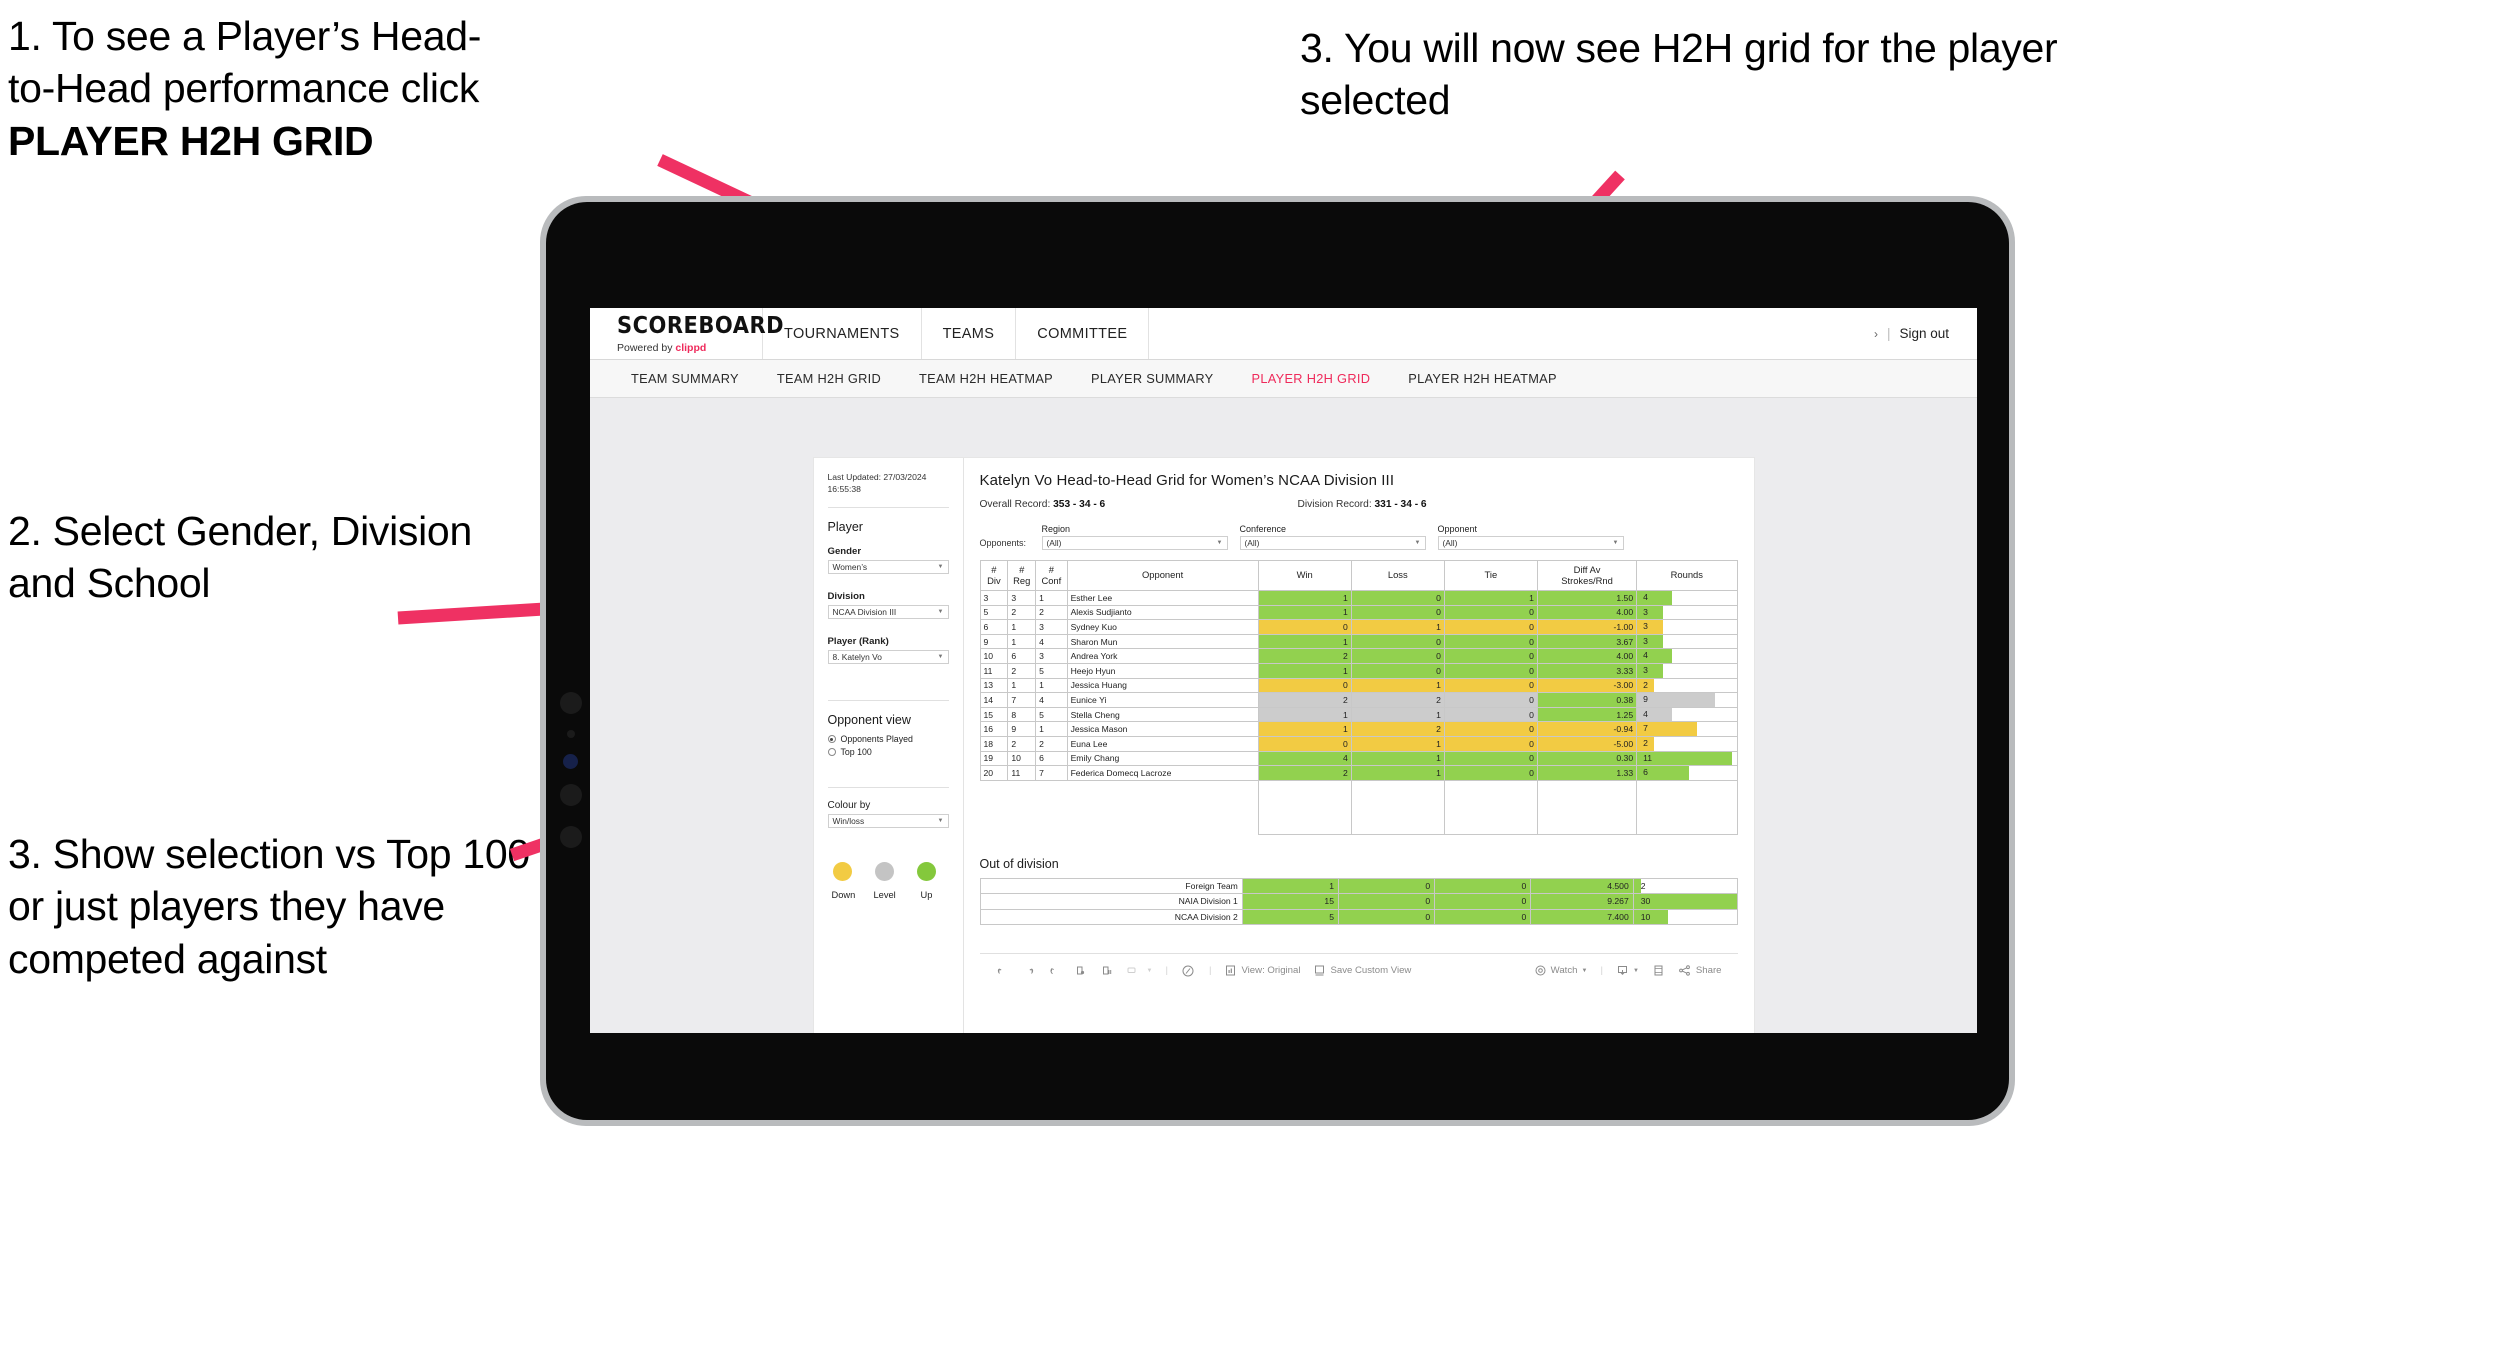 Image resolution: width=2512 pixels, height=1352 pixels. I want to click on player-rank-dropdown: 8. Katelyn Vo ▼, so click(888, 657).